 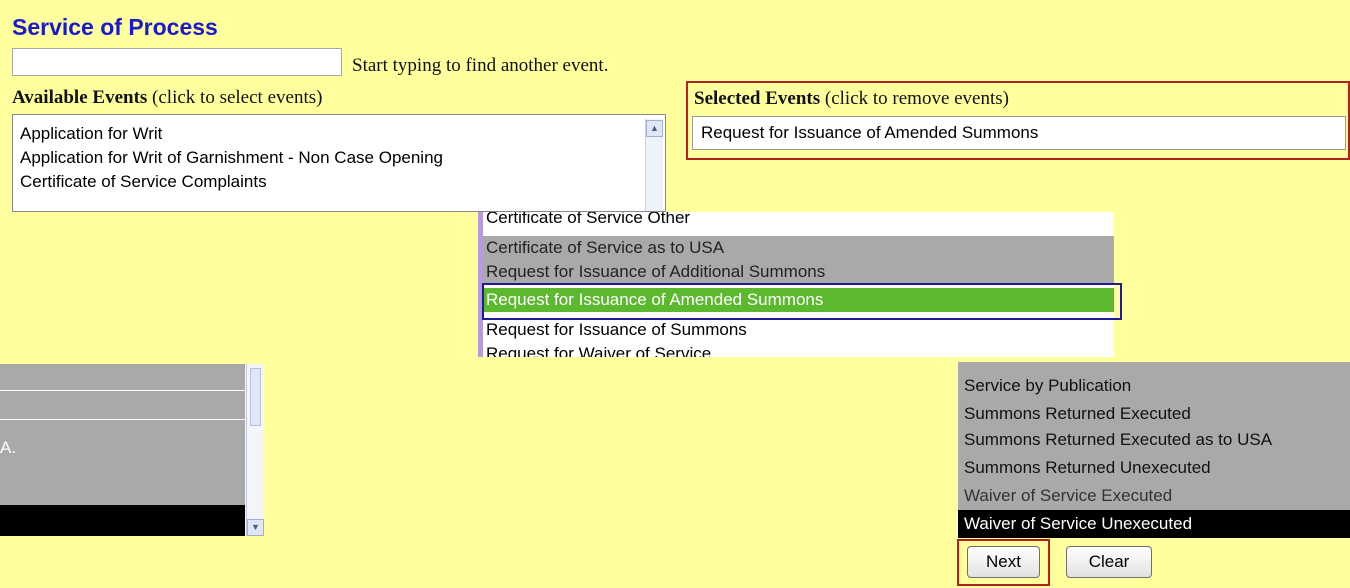 What do you see at coordinates (1154, 468) in the screenshot?
I see `right-list-item: Summons Returned Unexecuted` at bounding box center [1154, 468].